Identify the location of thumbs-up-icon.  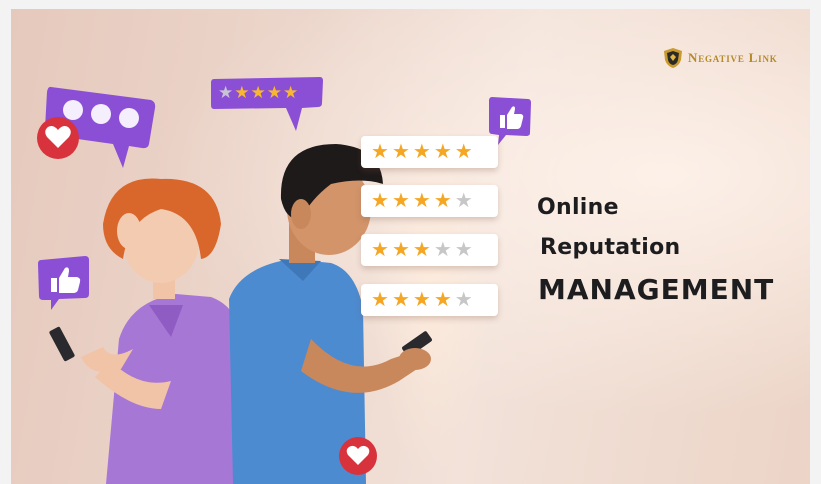
(63, 283).